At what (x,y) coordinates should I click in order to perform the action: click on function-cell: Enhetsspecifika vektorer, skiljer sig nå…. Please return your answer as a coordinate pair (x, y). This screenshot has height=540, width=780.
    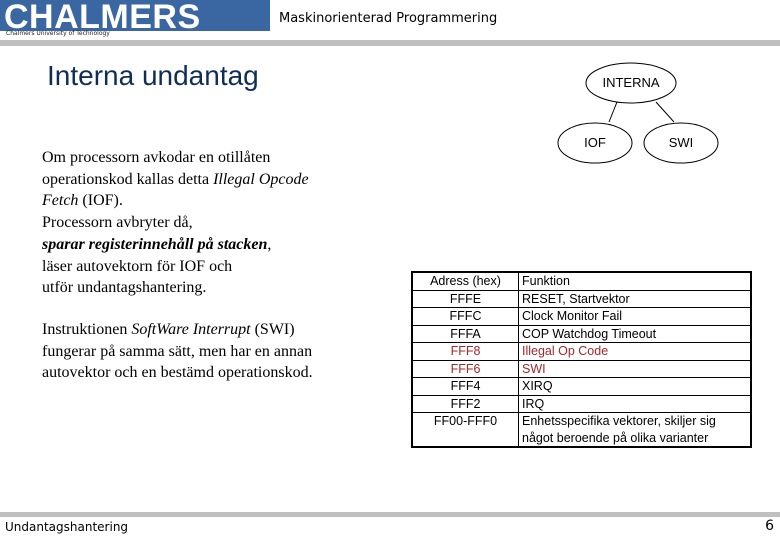
    Looking at the image, I should click on (635, 430).